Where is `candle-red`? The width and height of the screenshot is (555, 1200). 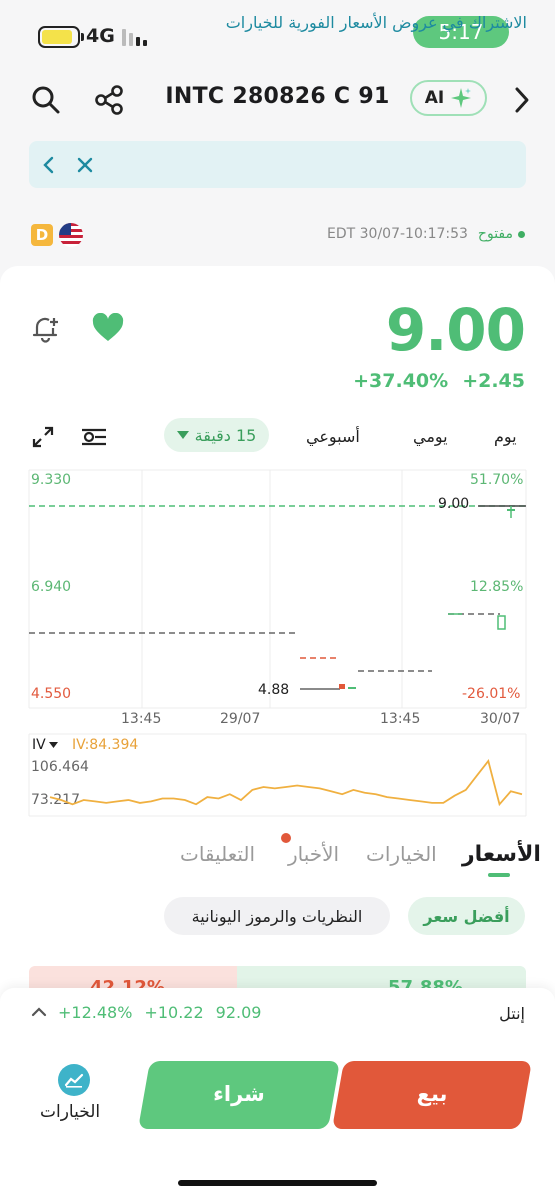 candle-red is located at coordinates (342, 686).